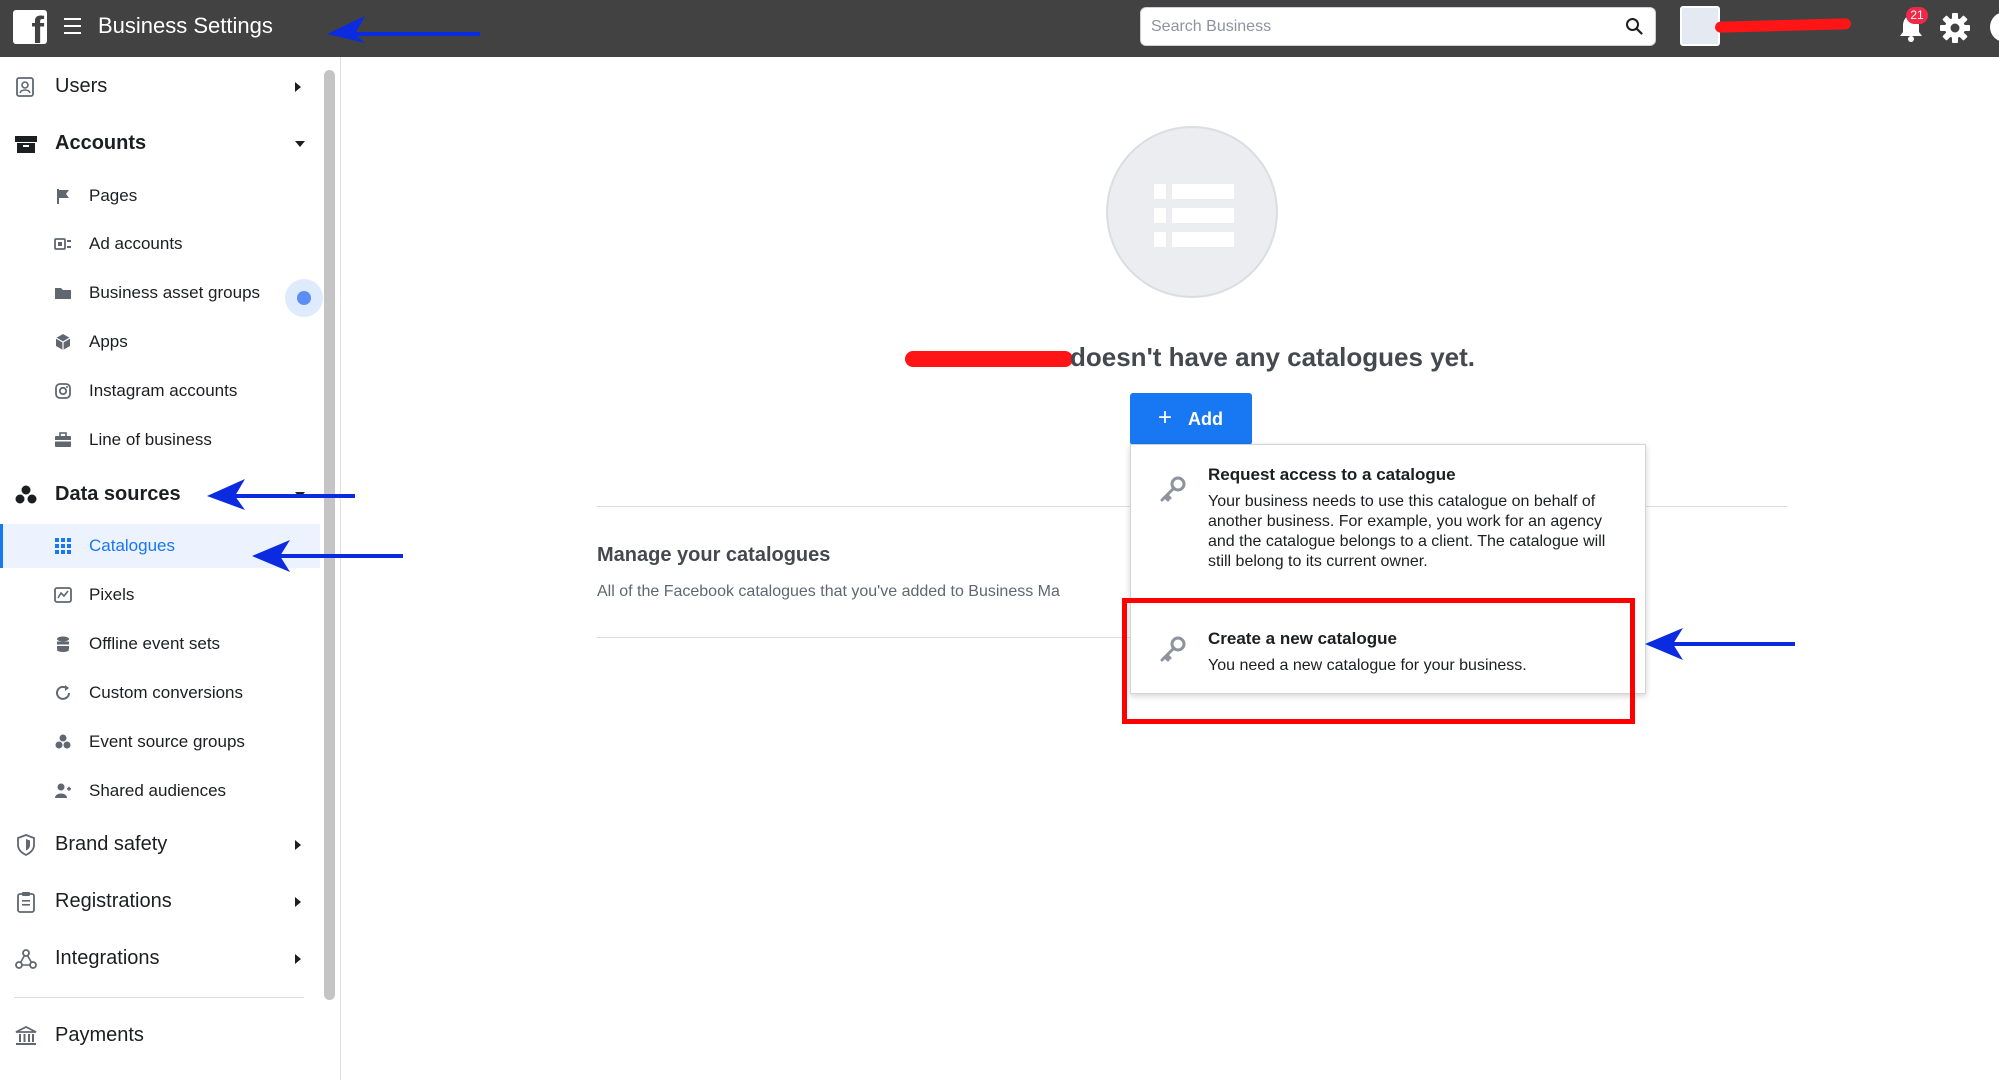 This screenshot has width=1999, height=1080. What do you see at coordinates (160, 1035) in the screenshot?
I see `sidebar-section-payments: Payments` at bounding box center [160, 1035].